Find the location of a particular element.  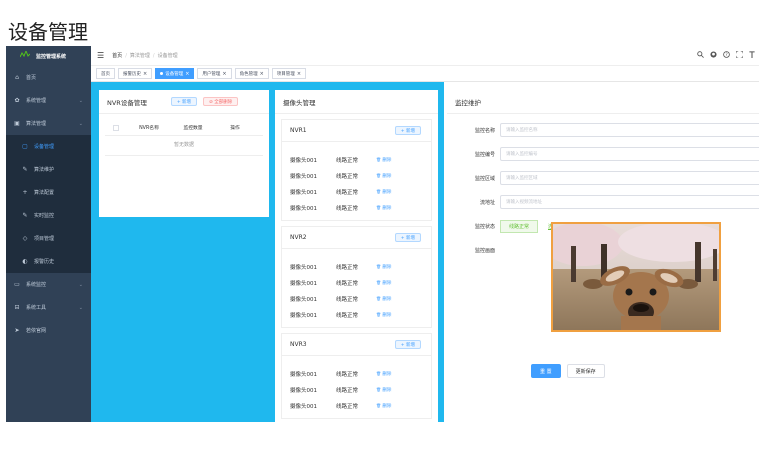

fullscreen-icon is located at coordinates (739, 55).